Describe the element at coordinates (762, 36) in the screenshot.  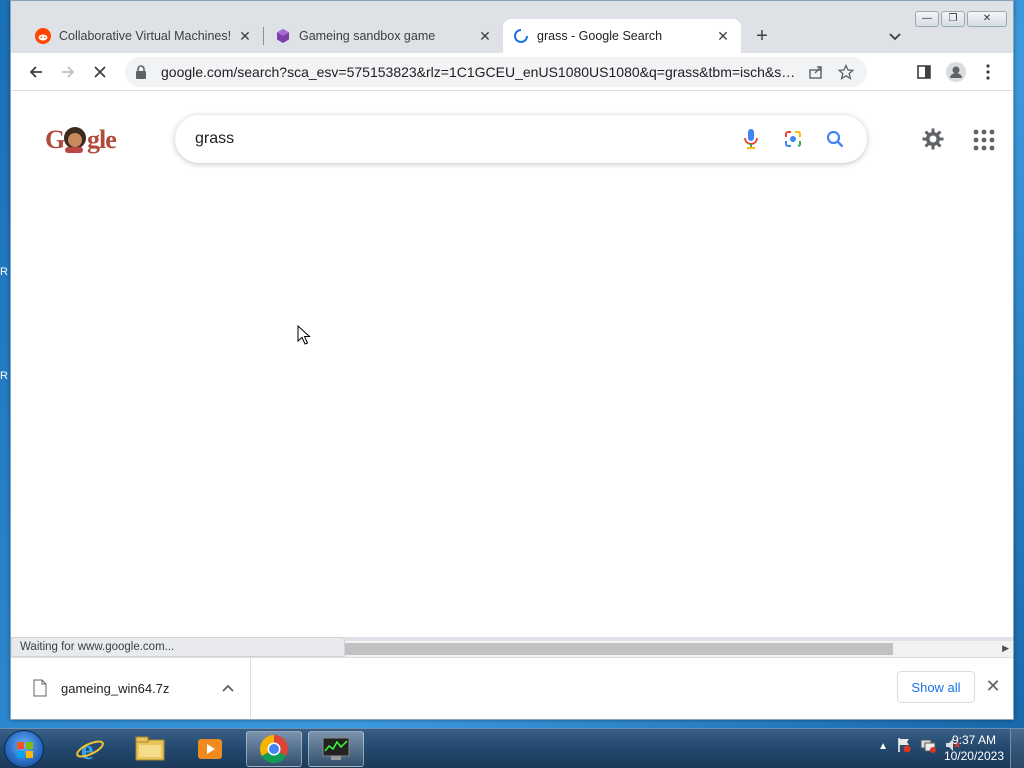
I see `new-tab-button: +` at that location.